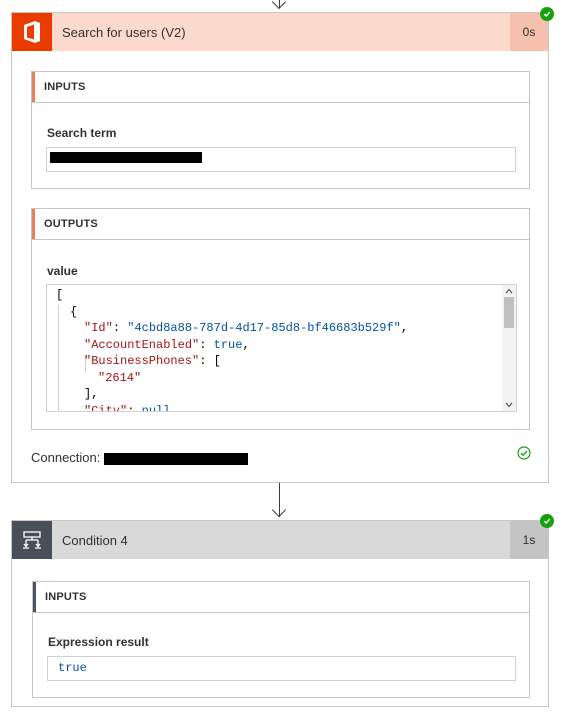 This screenshot has width=562, height=715. What do you see at coordinates (60, 295) in the screenshot?
I see `json-line: [` at bounding box center [60, 295].